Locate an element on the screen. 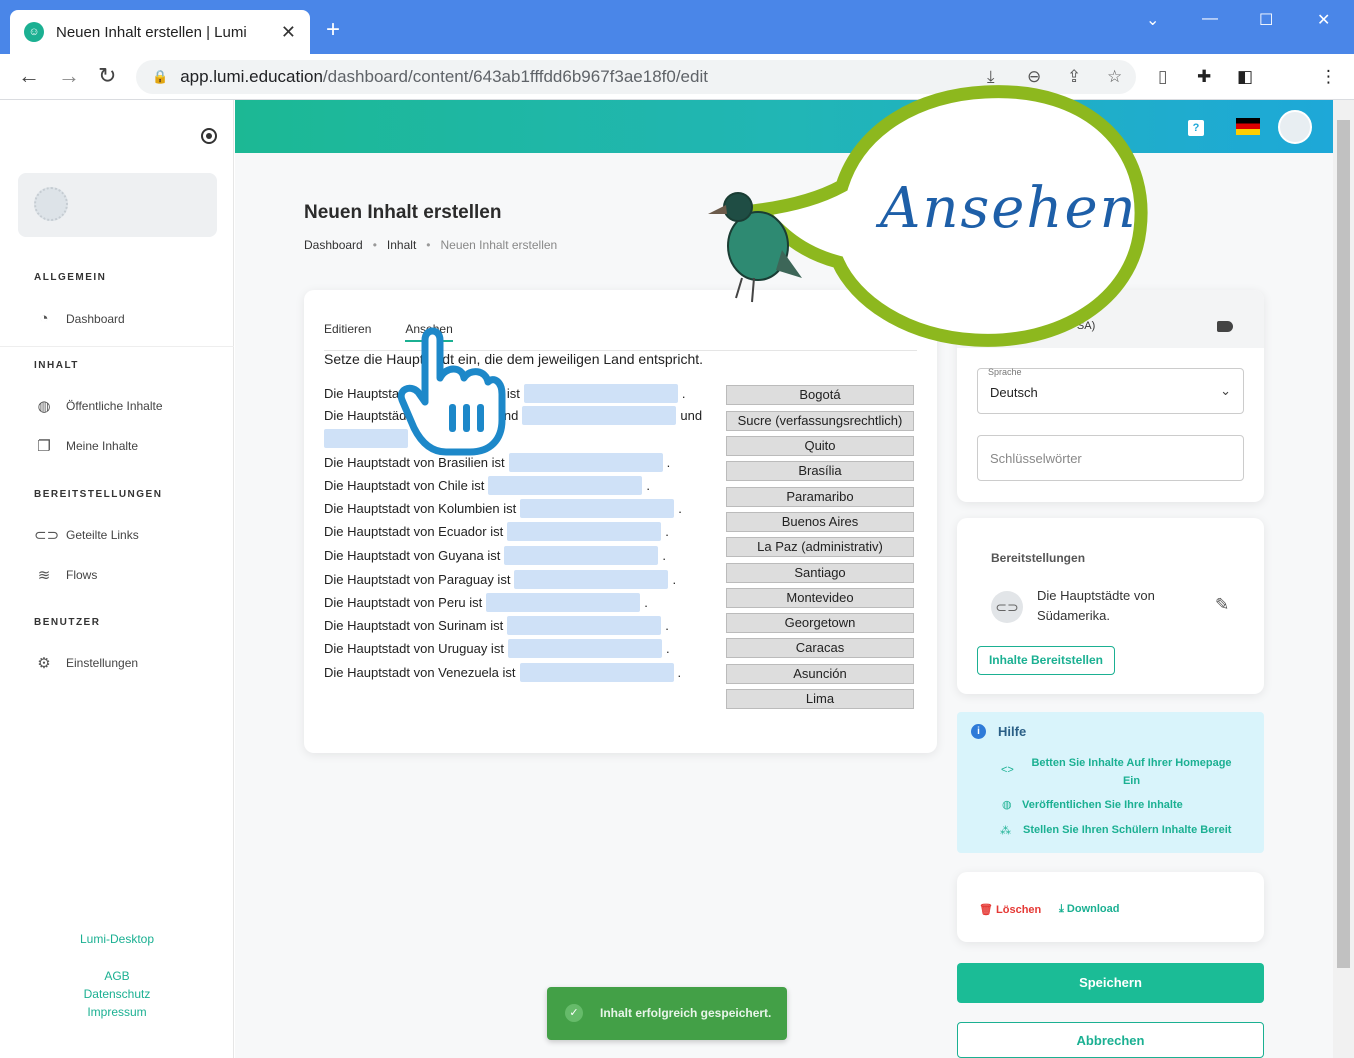 The width and height of the screenshot is (1354, 1058). tab-ansehen: Ansehen is located at coordinates (429, 332).